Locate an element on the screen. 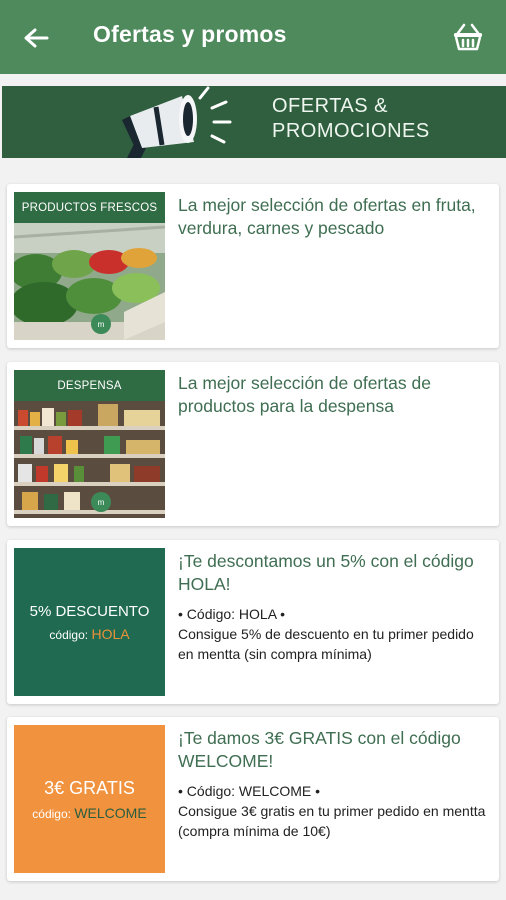 Image resolution: width=506 pixels, height=900 pixels. pantry-image: DESPENSA m is located at coordinates (89, 444).